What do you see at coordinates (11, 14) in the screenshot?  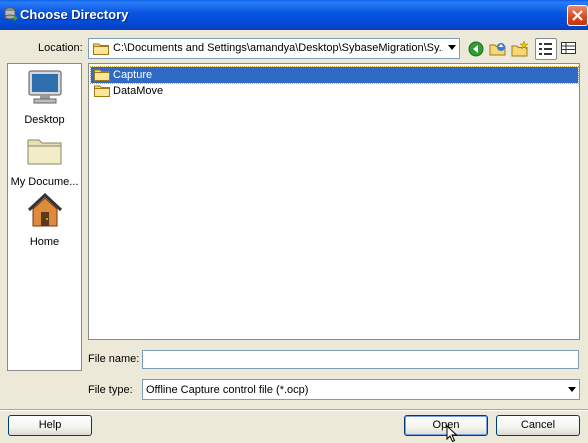 I see `app-icon` at bounding box center [11, 14].